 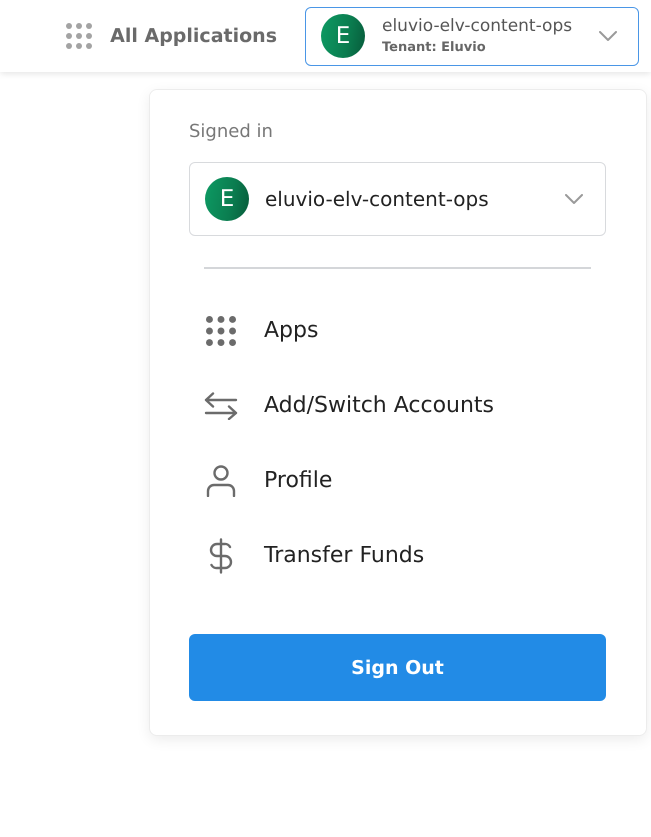 What do you see at coordinates (171, 36) in the screenshot?
I see `all-applications-link: All Applications` at bounding box center [171, 36].